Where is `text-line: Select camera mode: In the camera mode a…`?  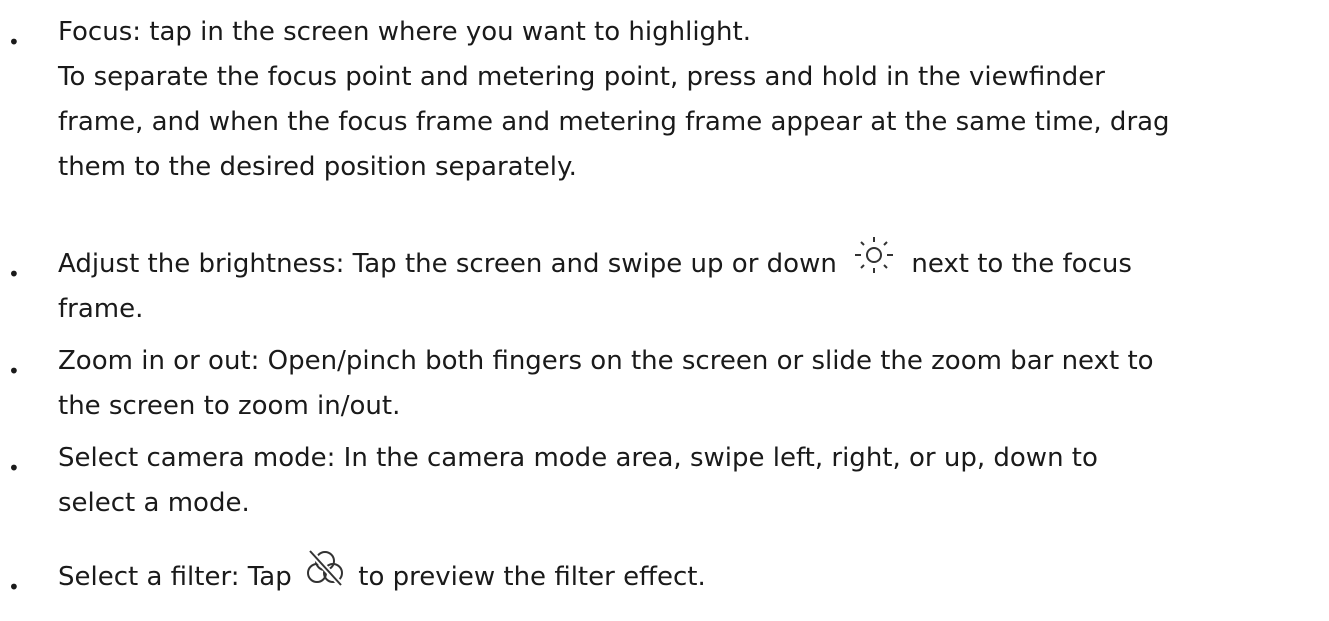 text-line: Select camera mode: In the camera mode a… is located at coordinates (578, 458).